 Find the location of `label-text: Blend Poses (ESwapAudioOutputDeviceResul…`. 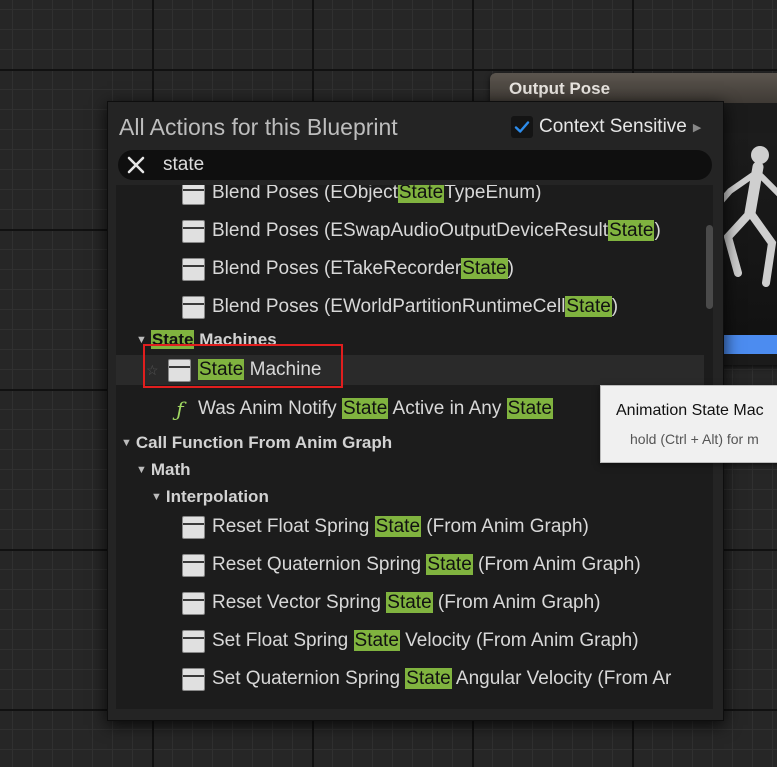

label-text: Blend Poses (ESwapAudioOutputDeviceResul… is located at coordinates (410, 230).